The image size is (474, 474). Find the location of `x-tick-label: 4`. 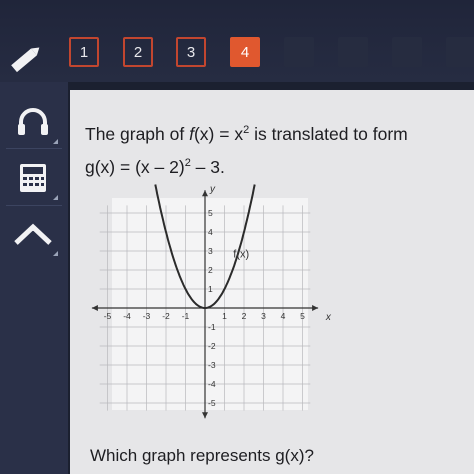

x-tick-label: 4 is located at coordinates (283, 316).